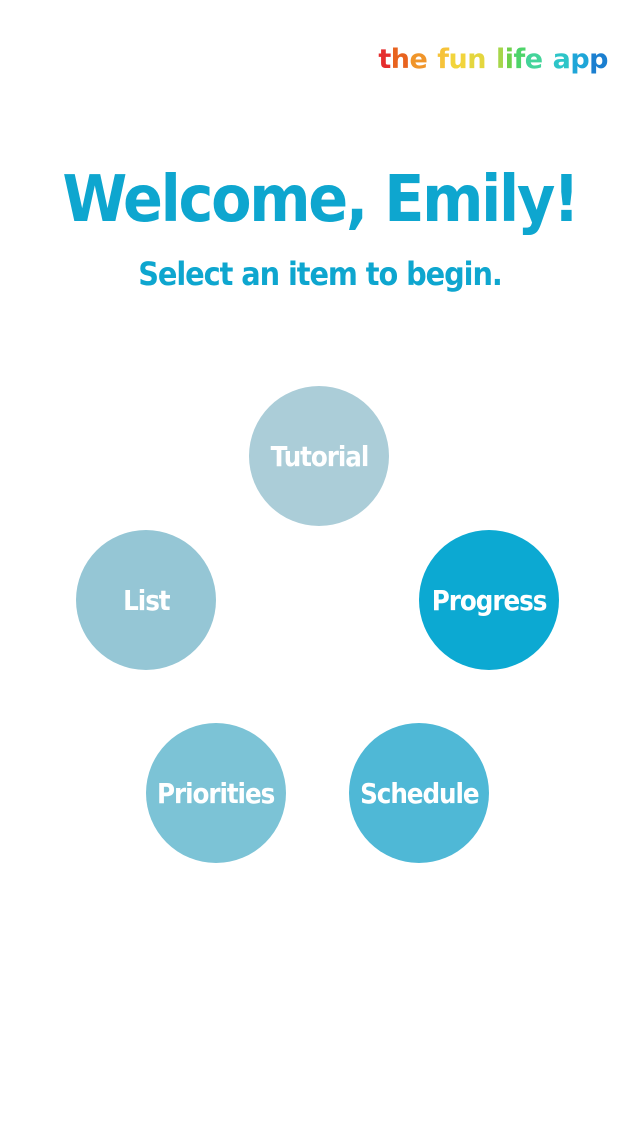  I want to click on schedule-button: Schedule, so click(419, 793).